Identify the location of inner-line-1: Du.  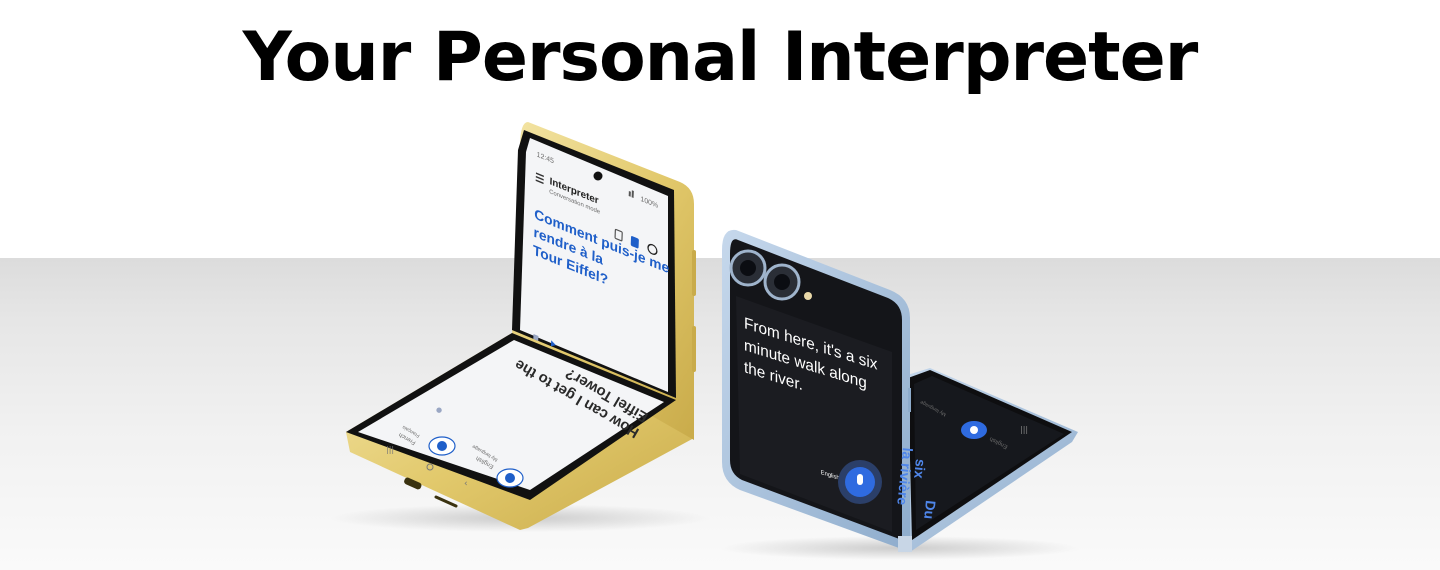
(930, 510).